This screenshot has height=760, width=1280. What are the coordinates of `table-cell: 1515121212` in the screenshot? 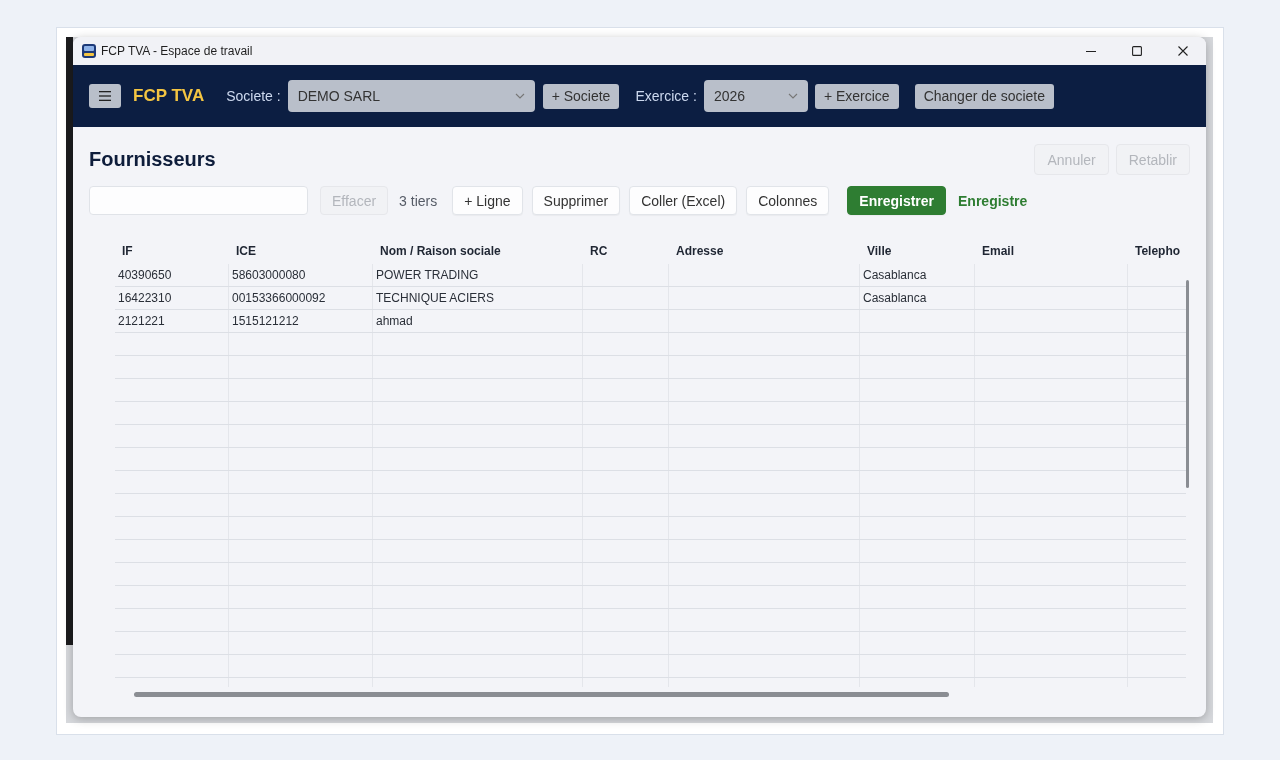 It's located at (301, 321).